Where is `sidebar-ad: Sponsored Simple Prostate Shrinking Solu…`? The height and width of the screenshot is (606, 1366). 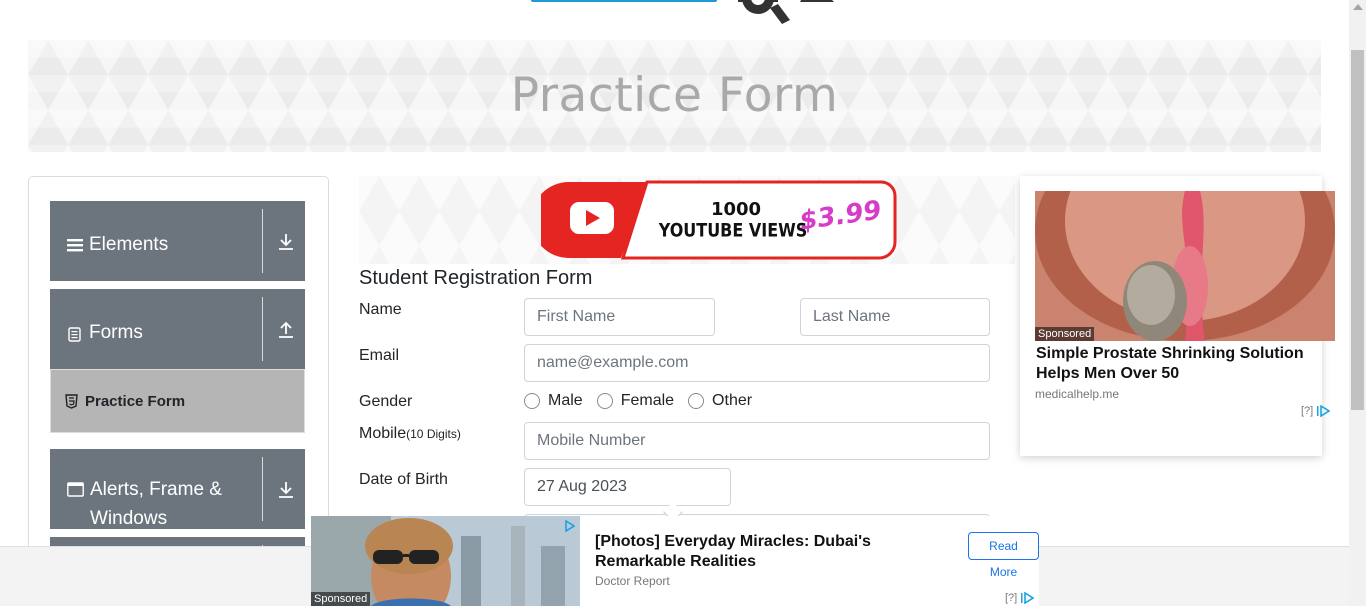 sidebar-ad: Sponsored Simple Prostate Shrinking Solu… is located at coordinates (1177, 316).